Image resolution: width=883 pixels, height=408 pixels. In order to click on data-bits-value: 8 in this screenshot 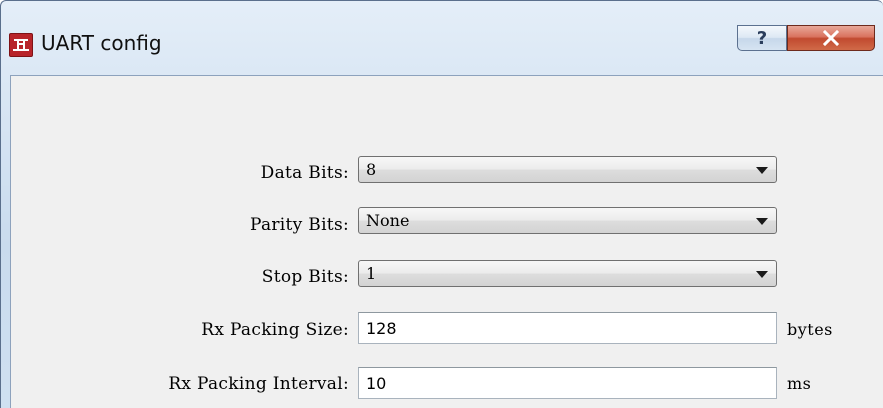, I will do `click(371, 169)`.